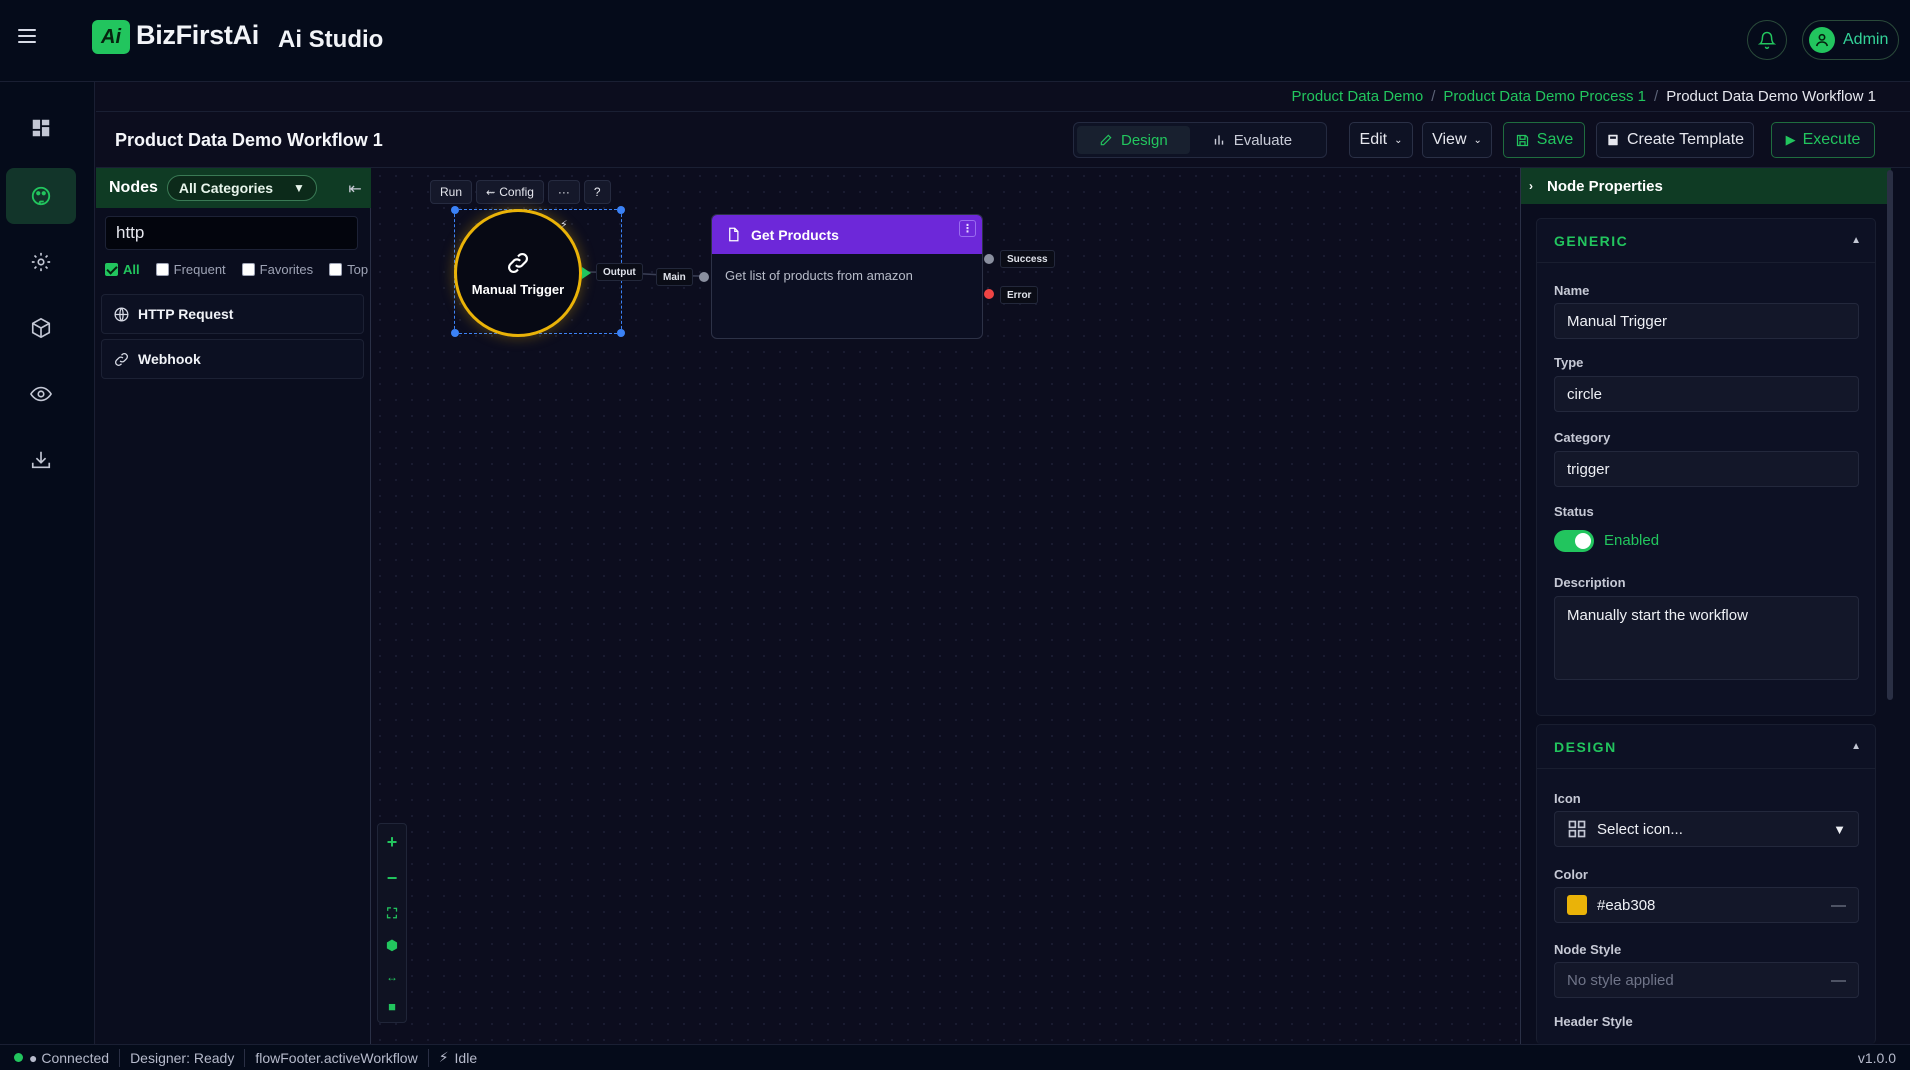 Image resolution: width=1910 pixels, height=1070 pixels. I want to click on user-menu-button: Admin, so click(1850, 40).